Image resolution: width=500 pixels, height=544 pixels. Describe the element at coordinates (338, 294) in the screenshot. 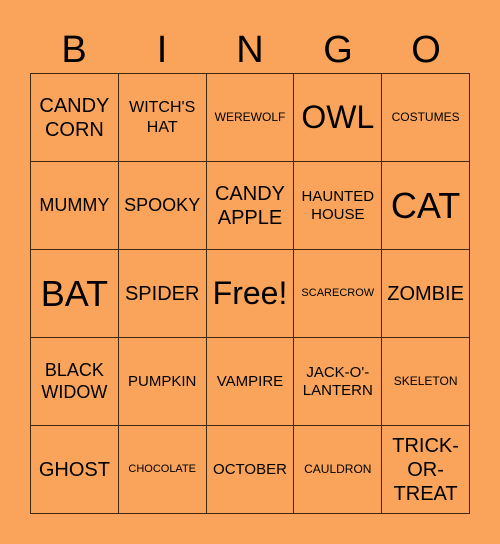

I see `bingo-cell: SCARECROW` at that location.